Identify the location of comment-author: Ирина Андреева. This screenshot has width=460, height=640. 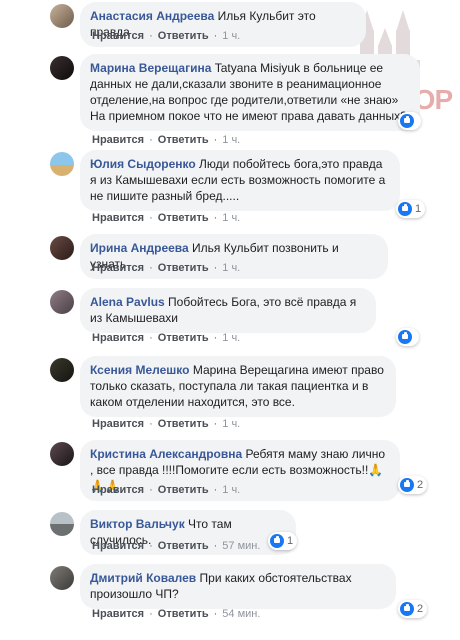
(139, 248).